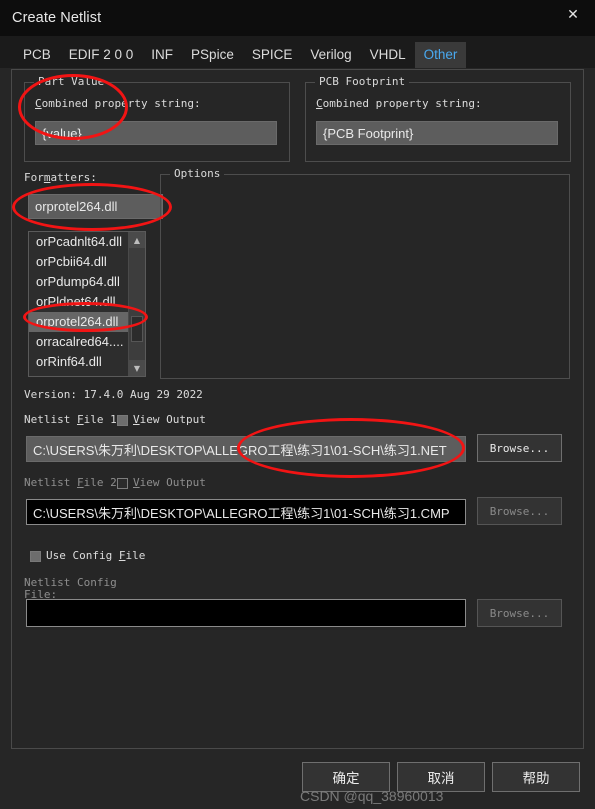 This screenshot has width=595, height=809. What do you see at coordinates (246, 613) in the screenshot?
I see `netlist-config-file-input` at bounding box center [246, 613].